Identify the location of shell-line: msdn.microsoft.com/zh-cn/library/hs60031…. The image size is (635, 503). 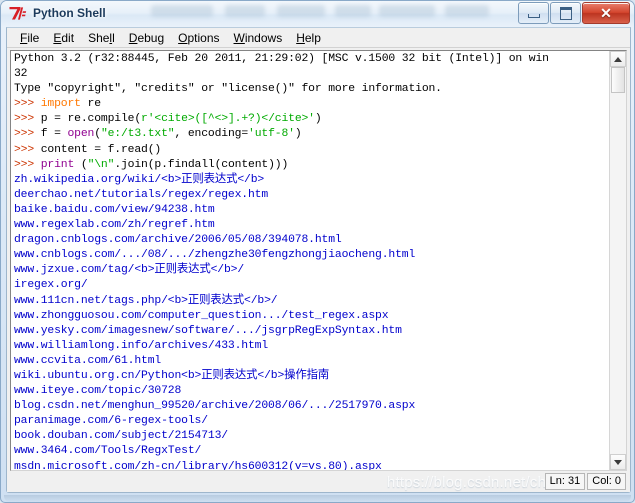
(311, 465).